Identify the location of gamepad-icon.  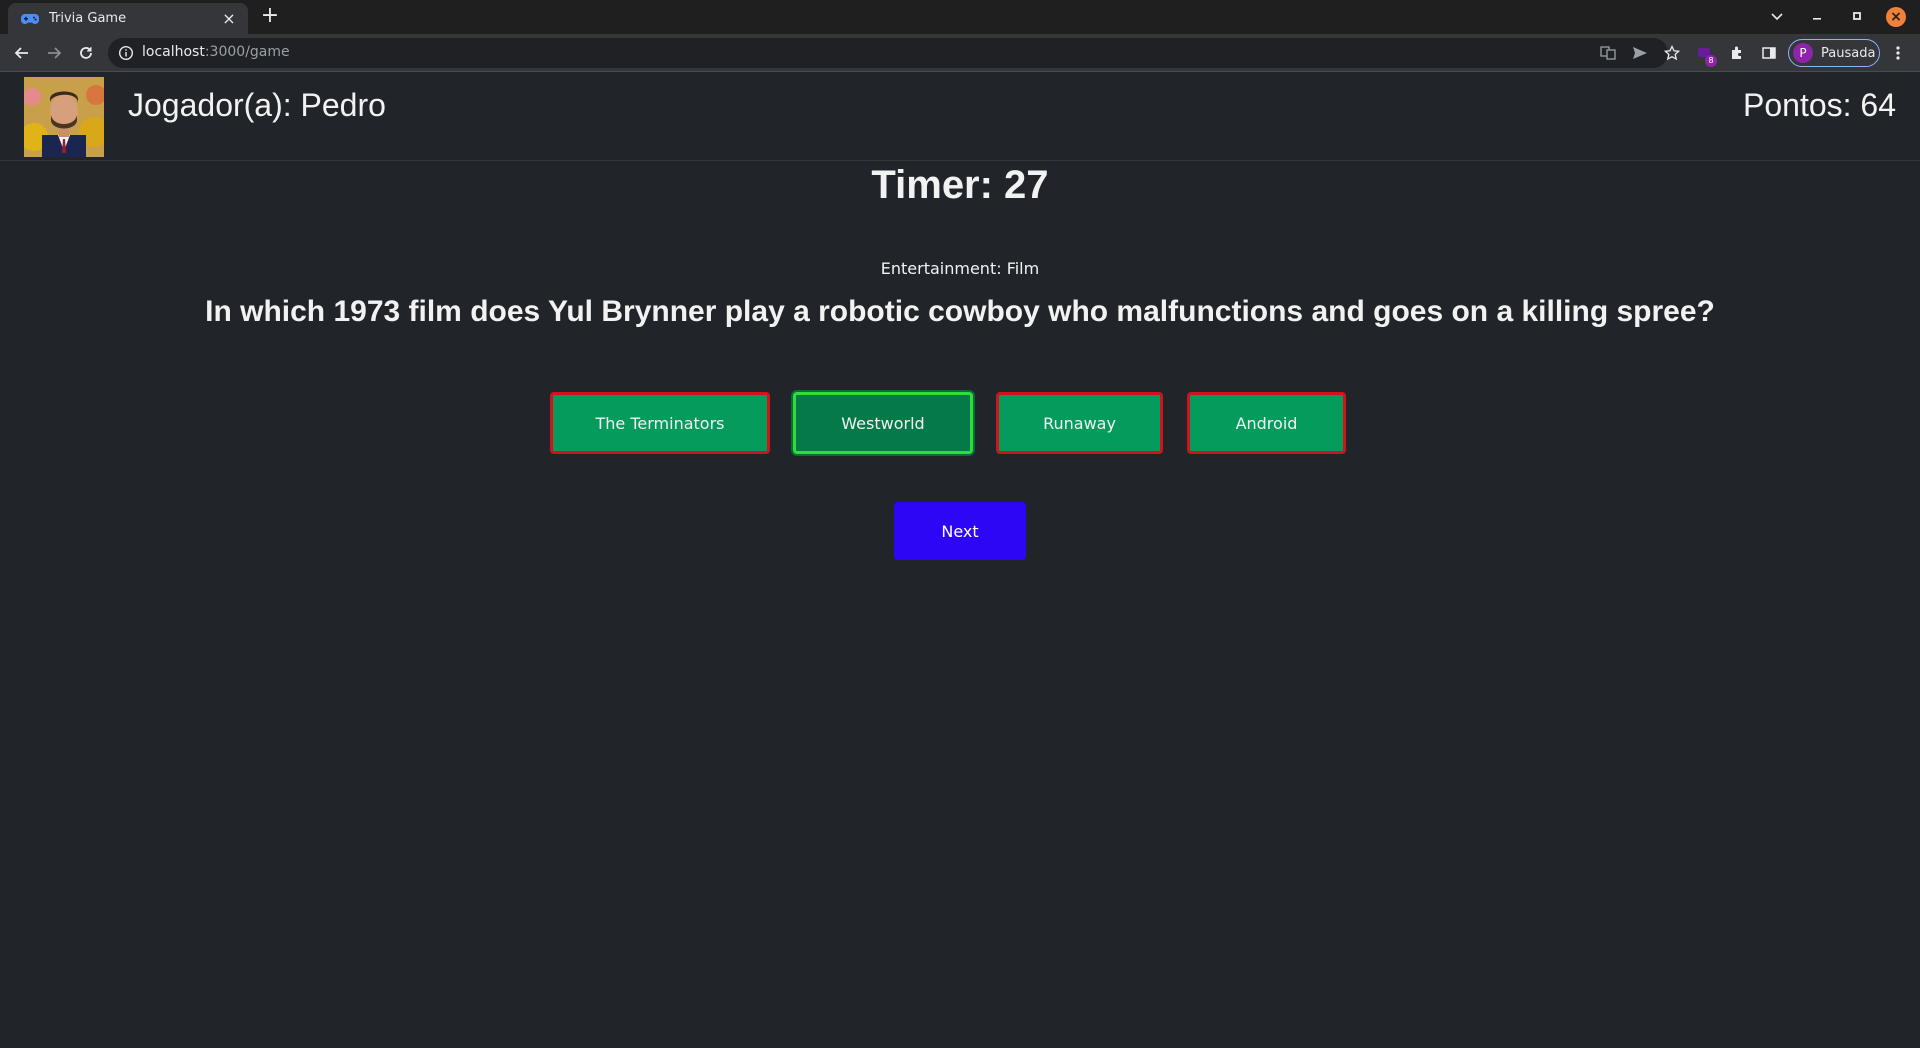
(30, 19).